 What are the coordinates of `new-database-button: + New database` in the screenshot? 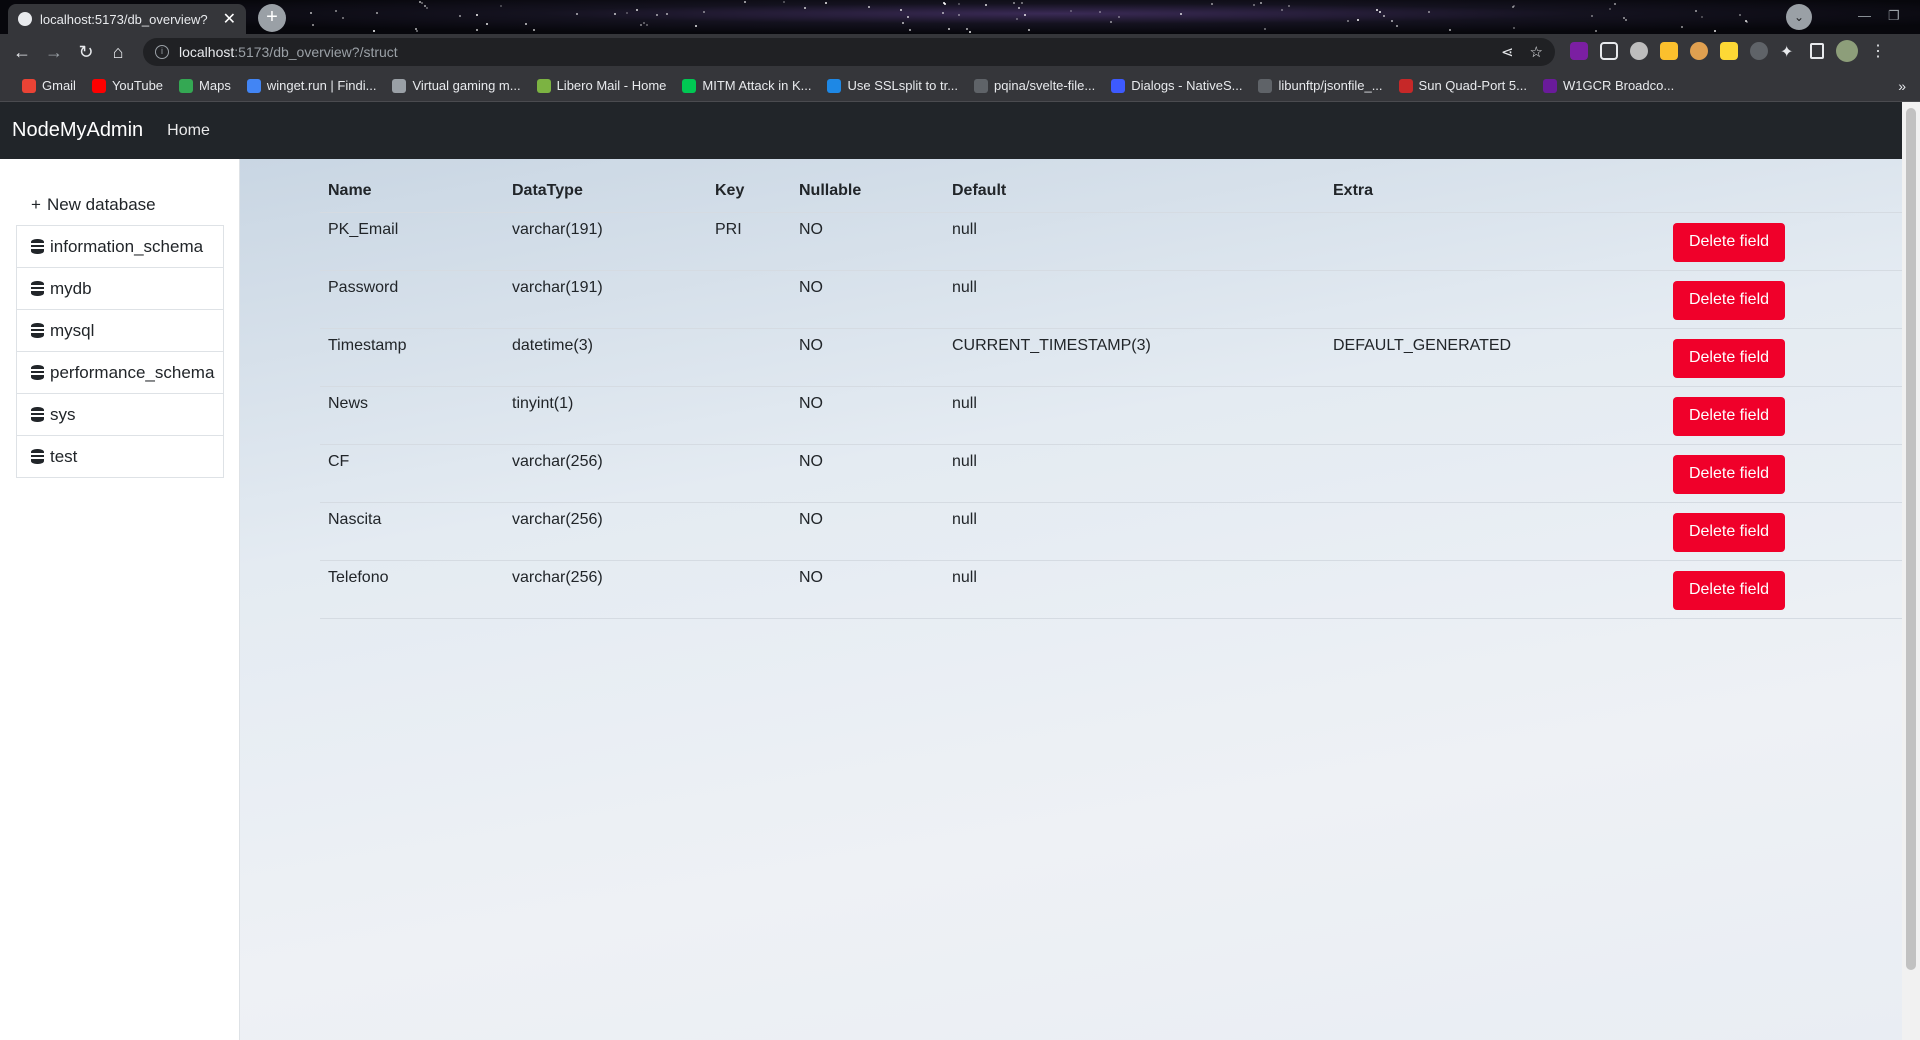 It's located at (93, 205).